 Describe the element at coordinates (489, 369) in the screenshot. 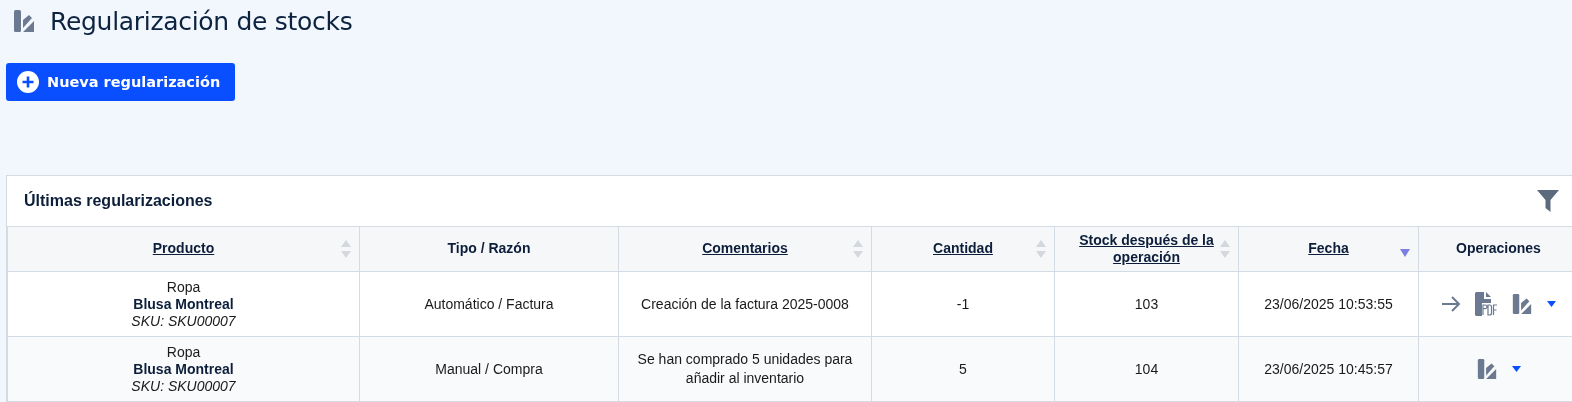

I see `table-cell: Manual / Compra` at that location.